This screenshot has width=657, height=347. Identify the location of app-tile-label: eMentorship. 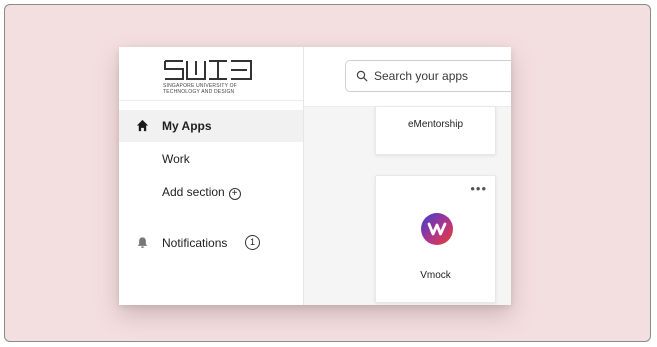
(435, 124).